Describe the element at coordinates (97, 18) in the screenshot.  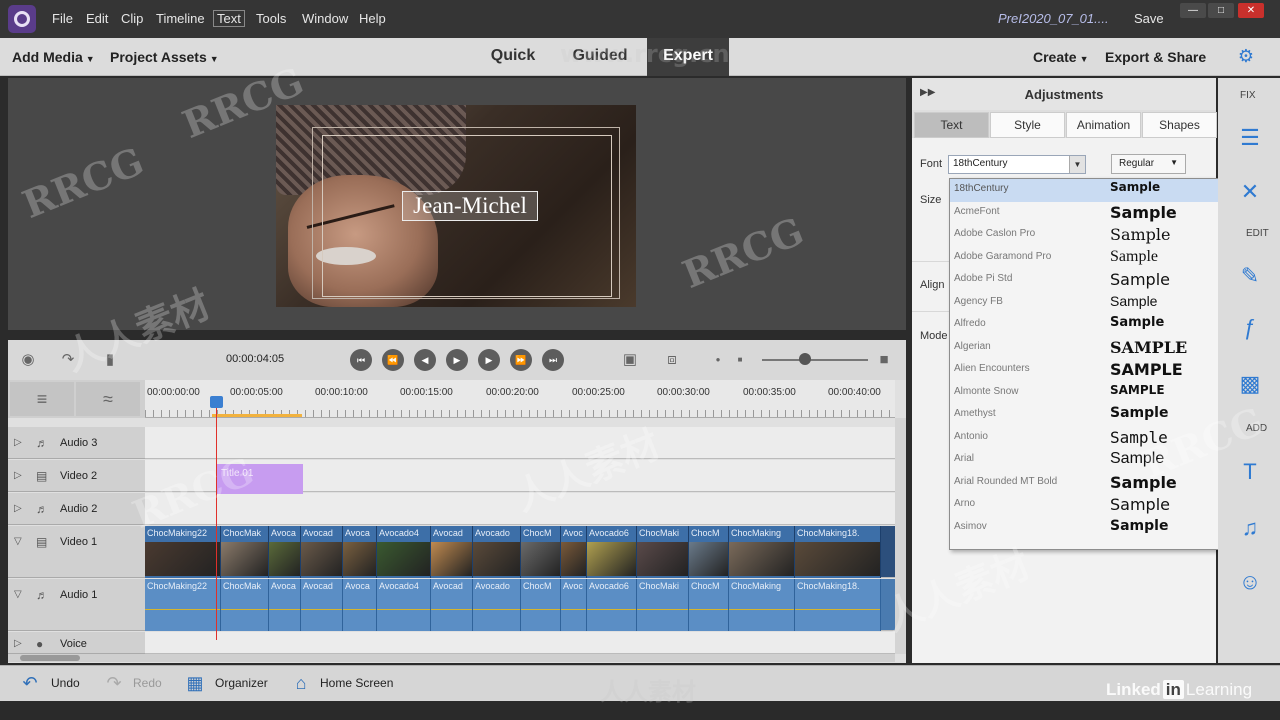
I see `menu-edit: Edit` at that location.